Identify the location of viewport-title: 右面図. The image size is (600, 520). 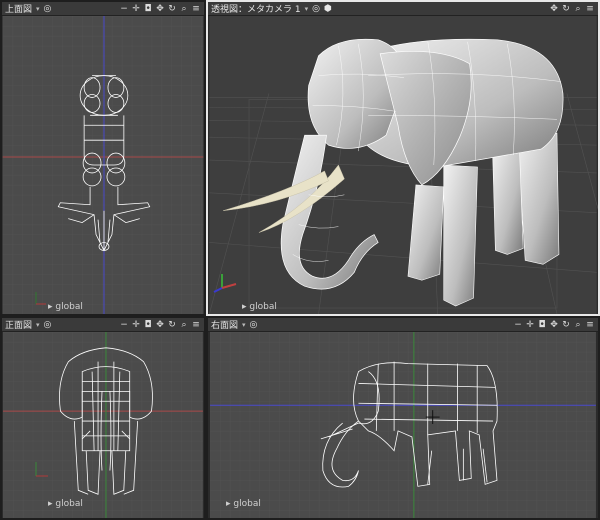
(224, 324).